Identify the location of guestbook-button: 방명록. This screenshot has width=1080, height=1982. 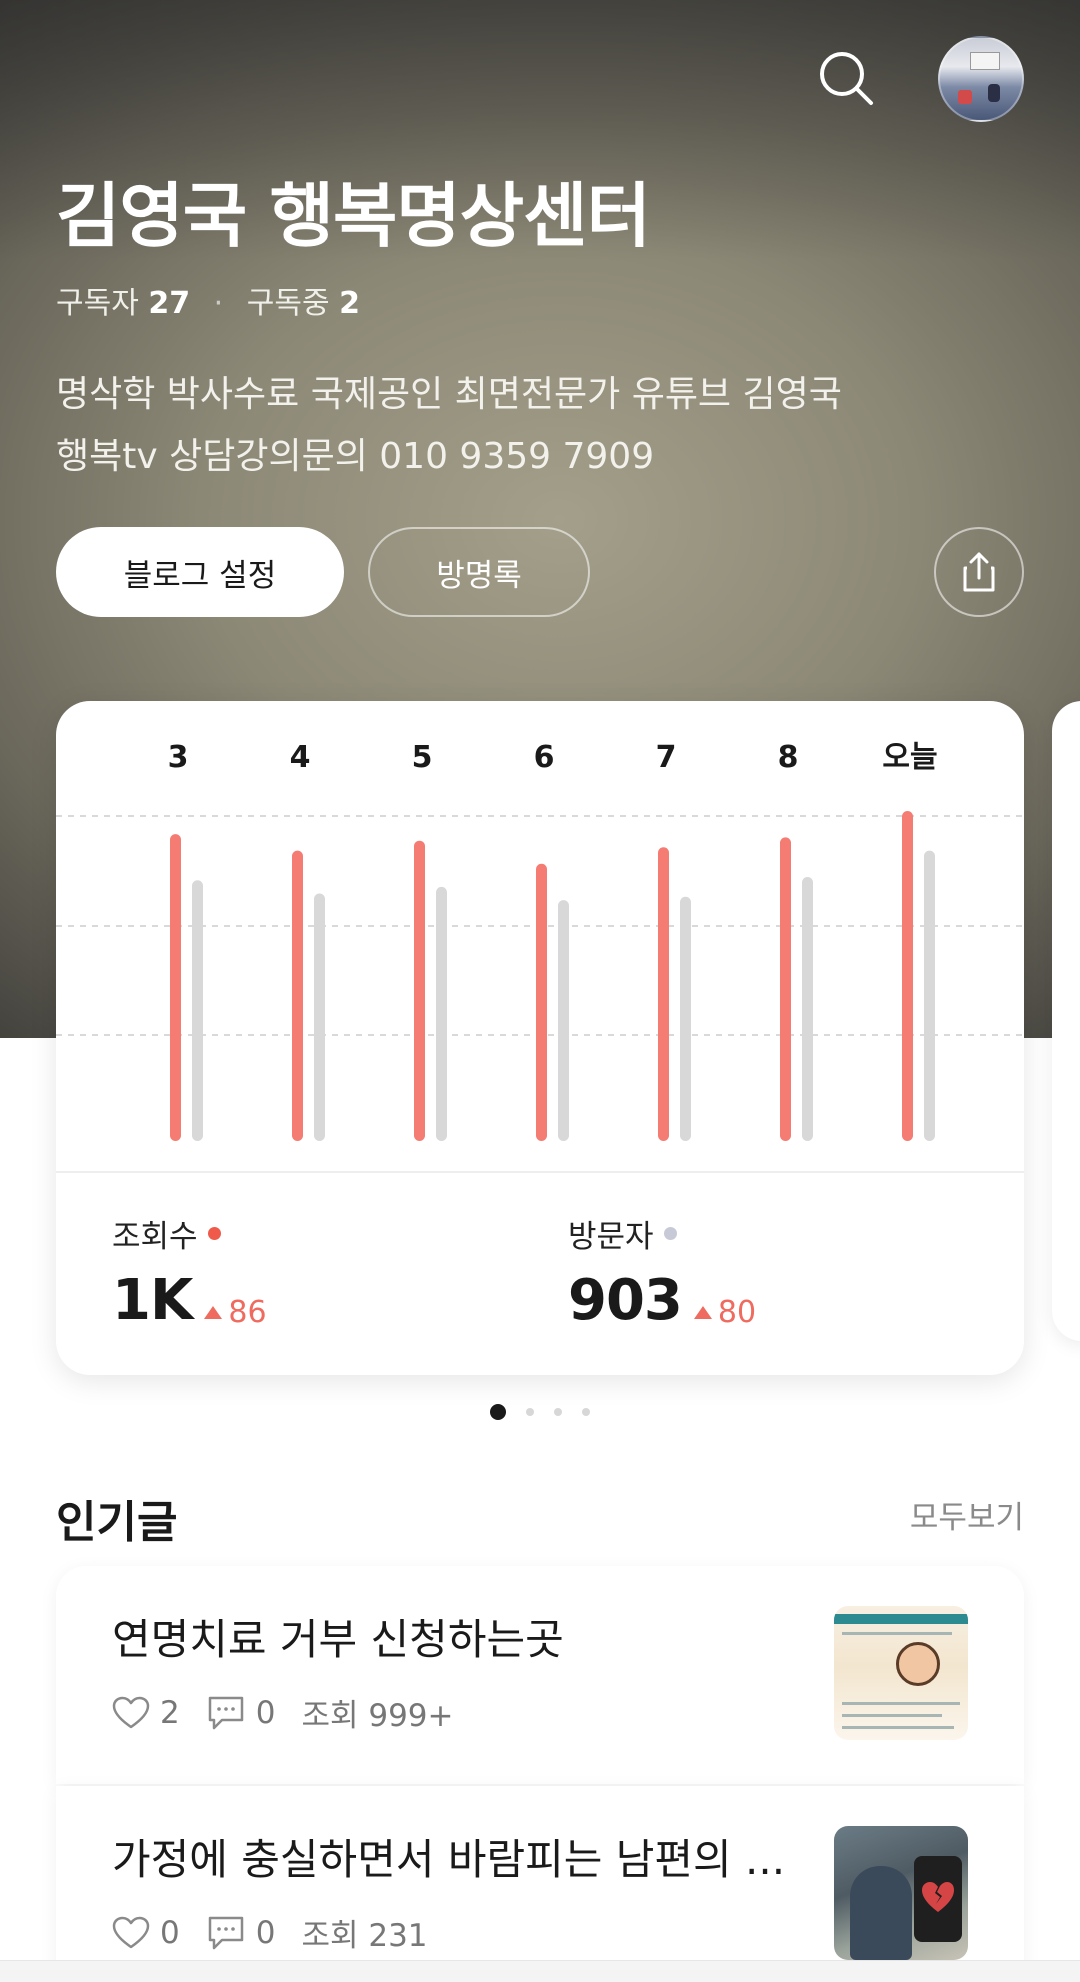
(479, 572).